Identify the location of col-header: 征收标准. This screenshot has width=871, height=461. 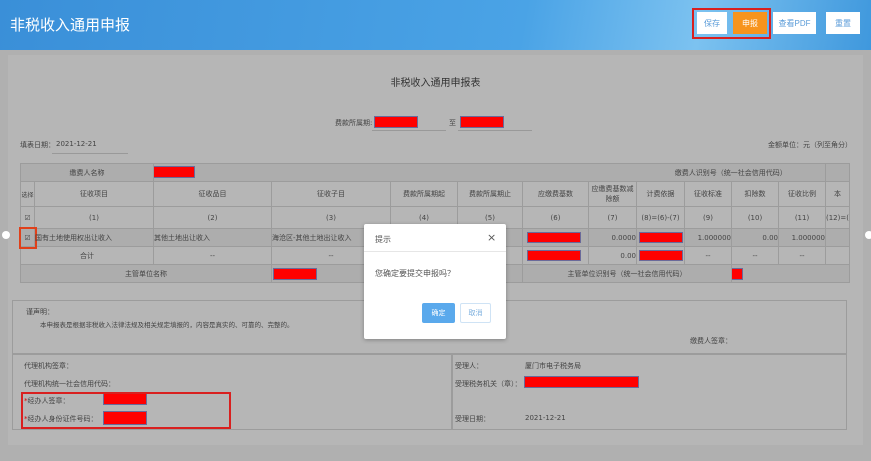
(708, 194).